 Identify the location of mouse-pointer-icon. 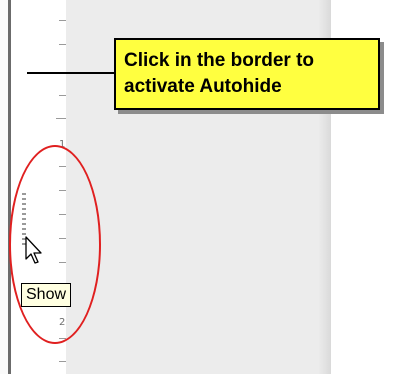
(33, 250).